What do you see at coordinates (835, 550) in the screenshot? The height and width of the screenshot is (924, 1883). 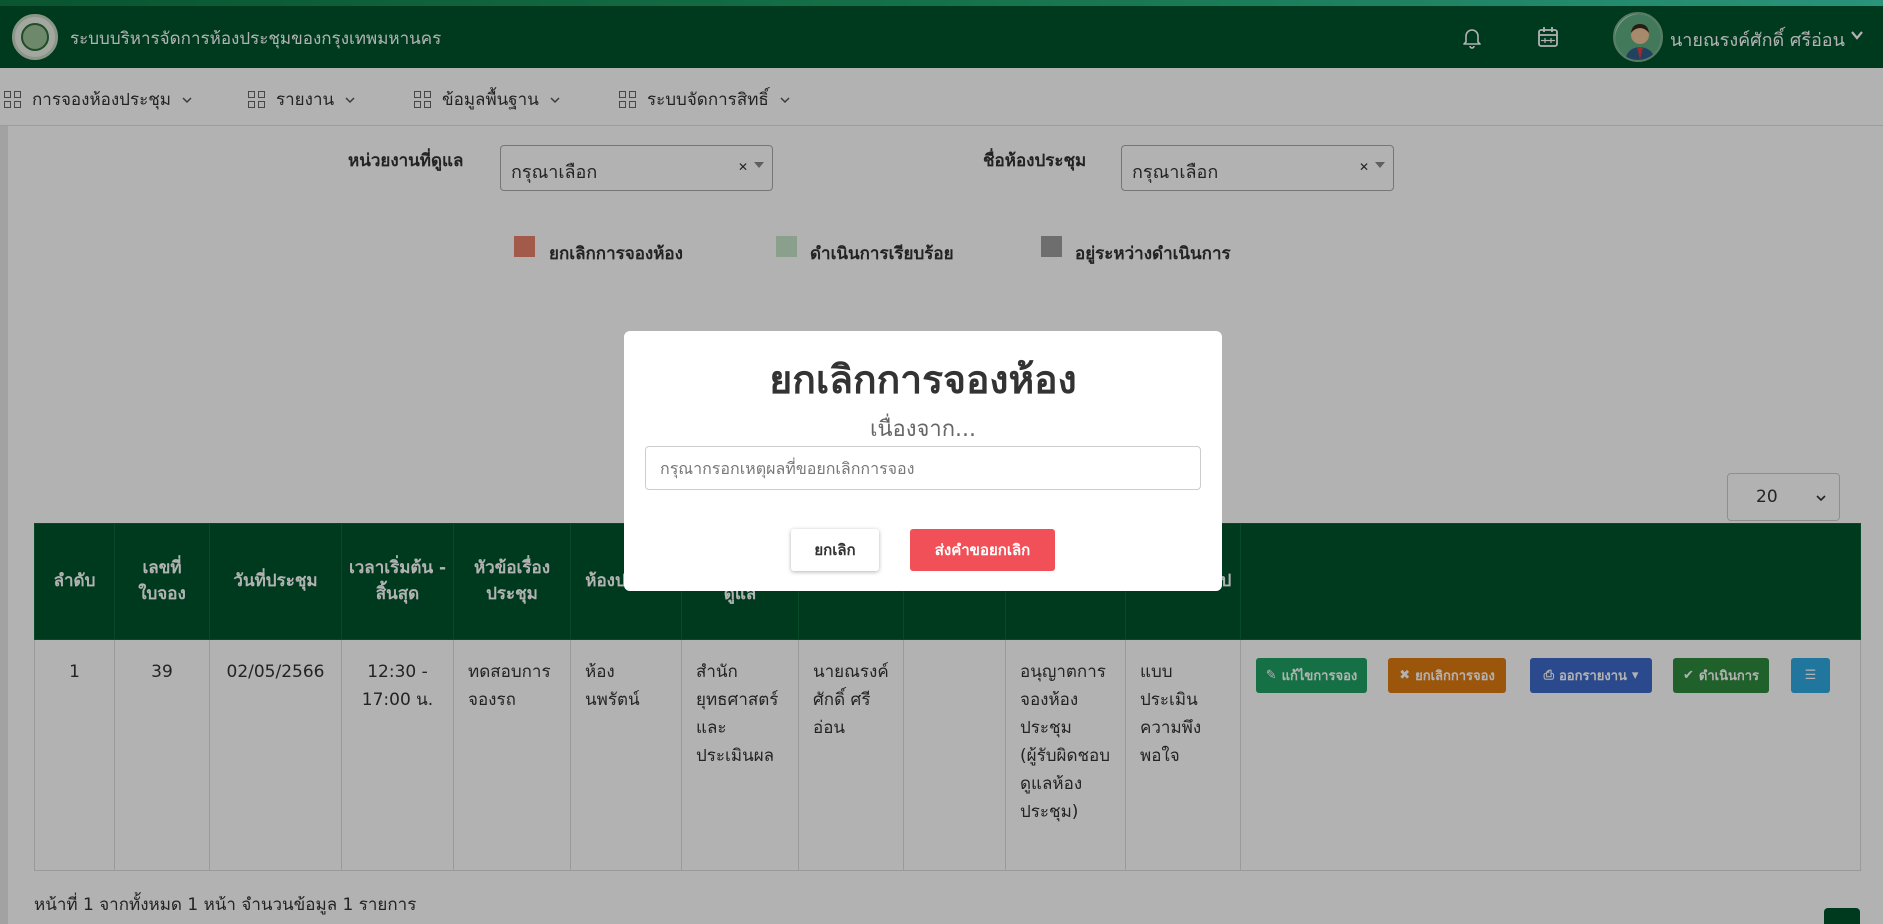 I see `modal-cancel-button: ยกเลิก` at bounding box center [835, 550].